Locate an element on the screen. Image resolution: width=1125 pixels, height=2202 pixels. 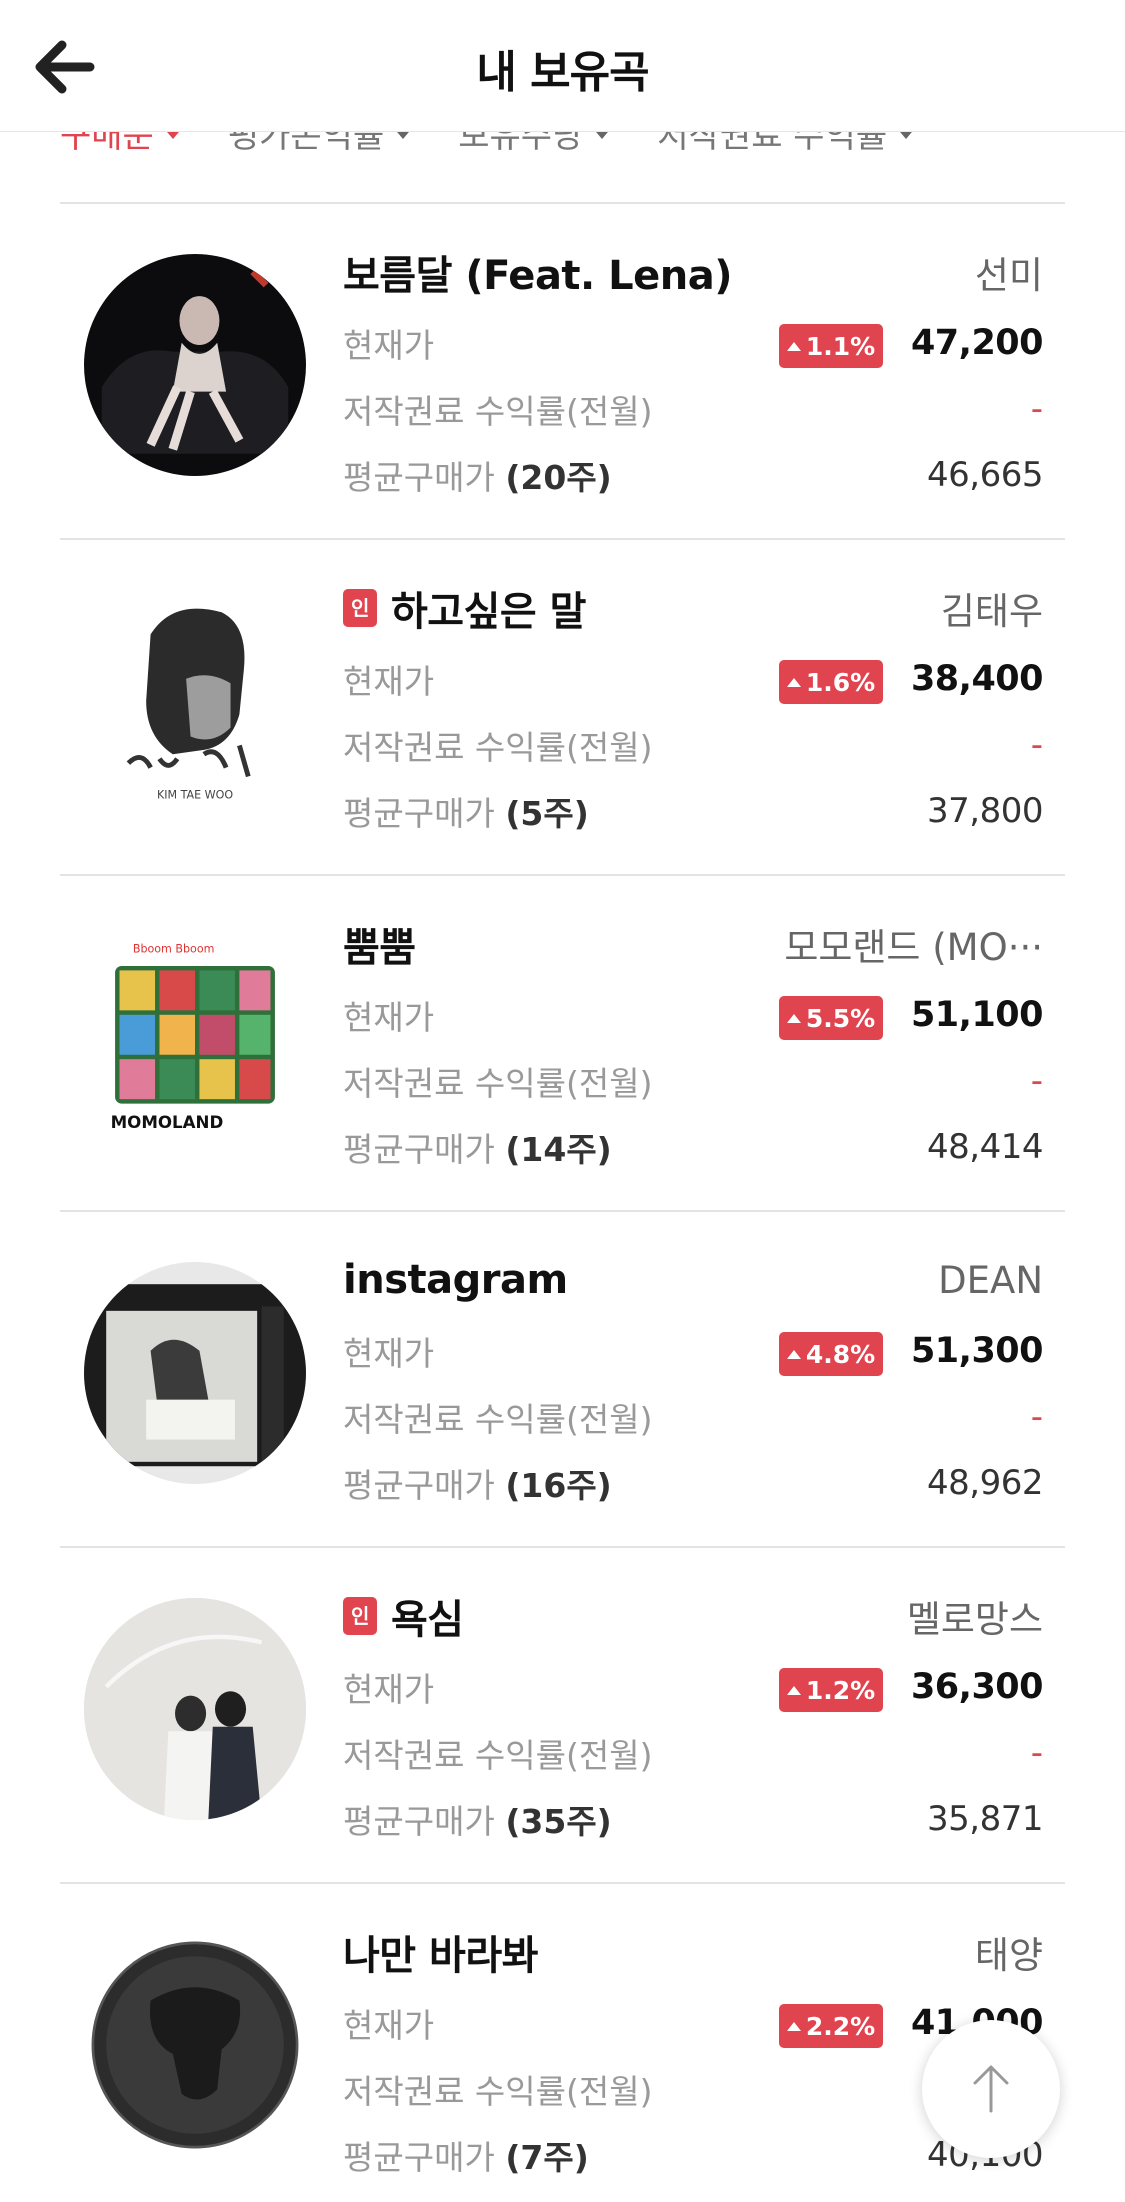
change-badge: 2.2% is located at coordinates (831, 2026).